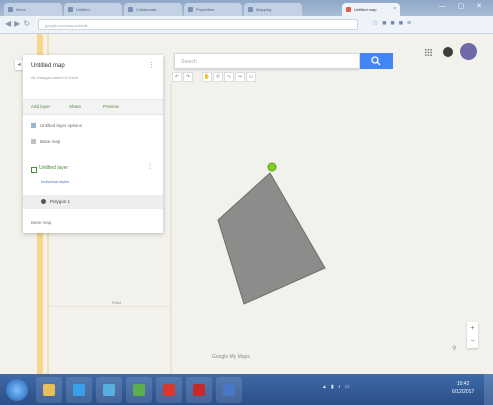 The image size is (493, 405). I want to click on nav-buttons: ◀▶↻, so click(19, 23).